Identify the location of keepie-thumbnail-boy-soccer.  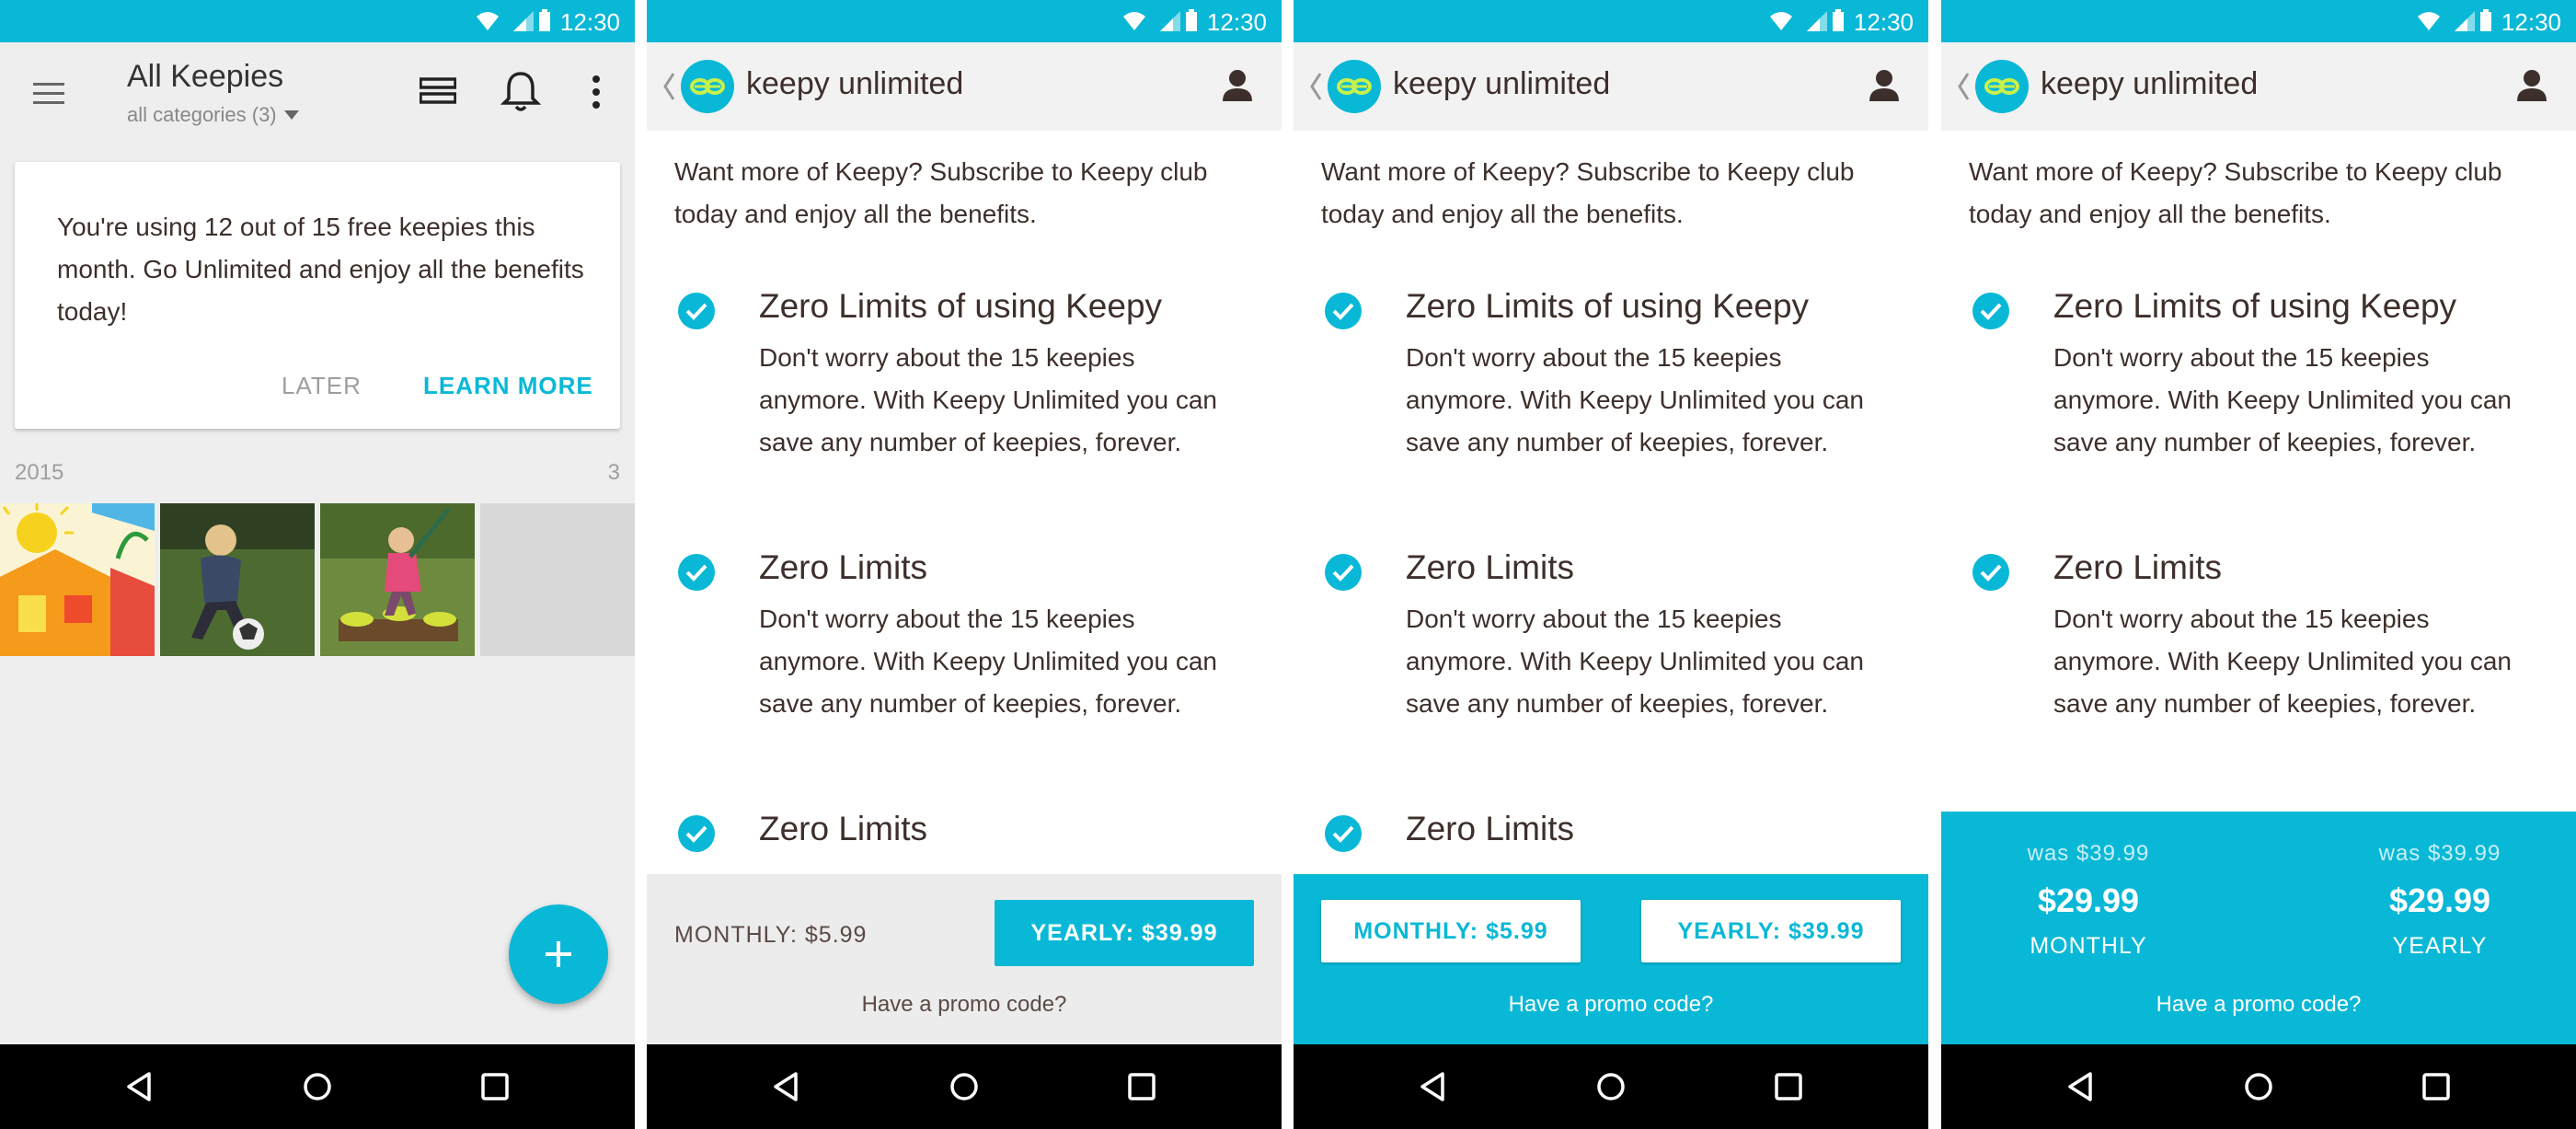
(237, 579).